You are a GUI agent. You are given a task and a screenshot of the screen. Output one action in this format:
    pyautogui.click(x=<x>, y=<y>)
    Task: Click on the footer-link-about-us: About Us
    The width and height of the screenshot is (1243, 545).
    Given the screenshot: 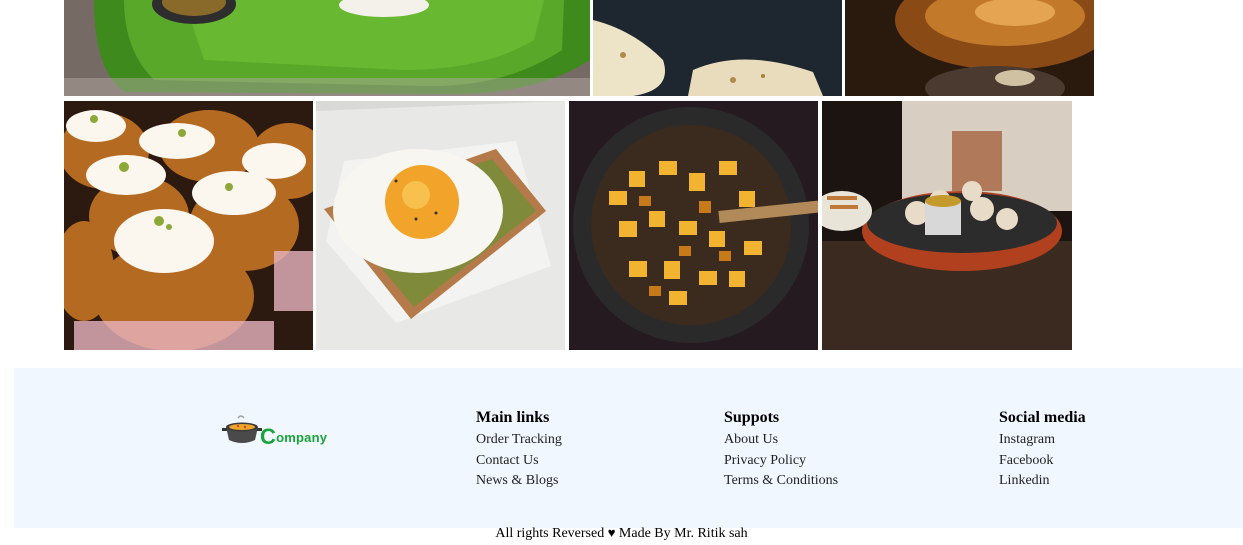 What is the action you would take?
    pyautogui.click(x=781, y=440)
    